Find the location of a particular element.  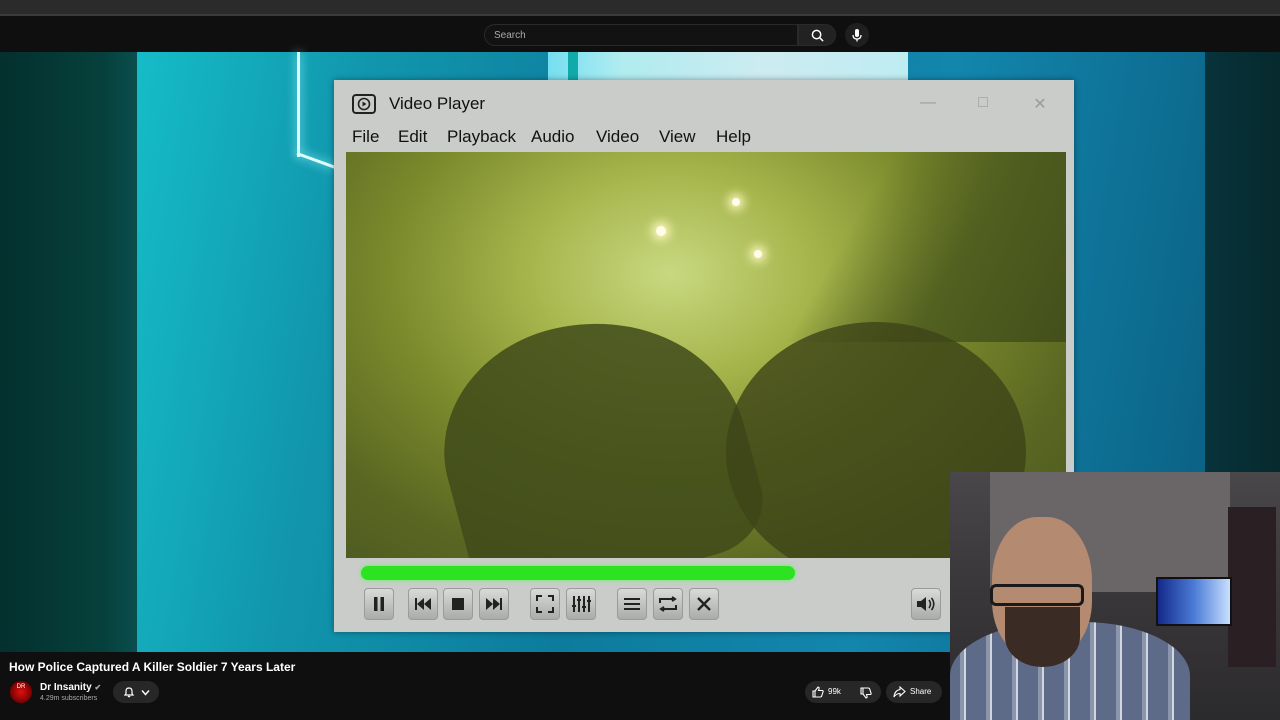

repeat-button is located at coordinates (668, 604).